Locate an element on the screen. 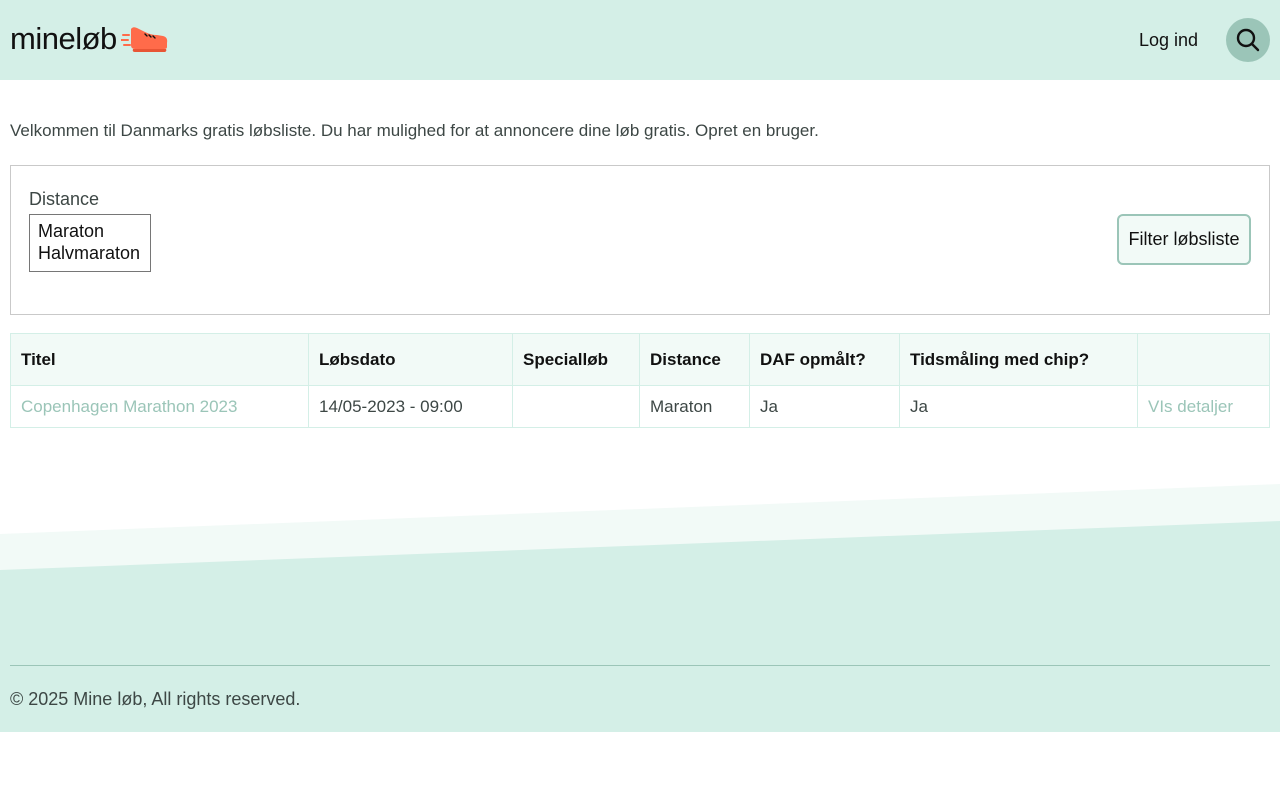 The image size is (1280, 800). cell-special is located at coordinates (576, 406).